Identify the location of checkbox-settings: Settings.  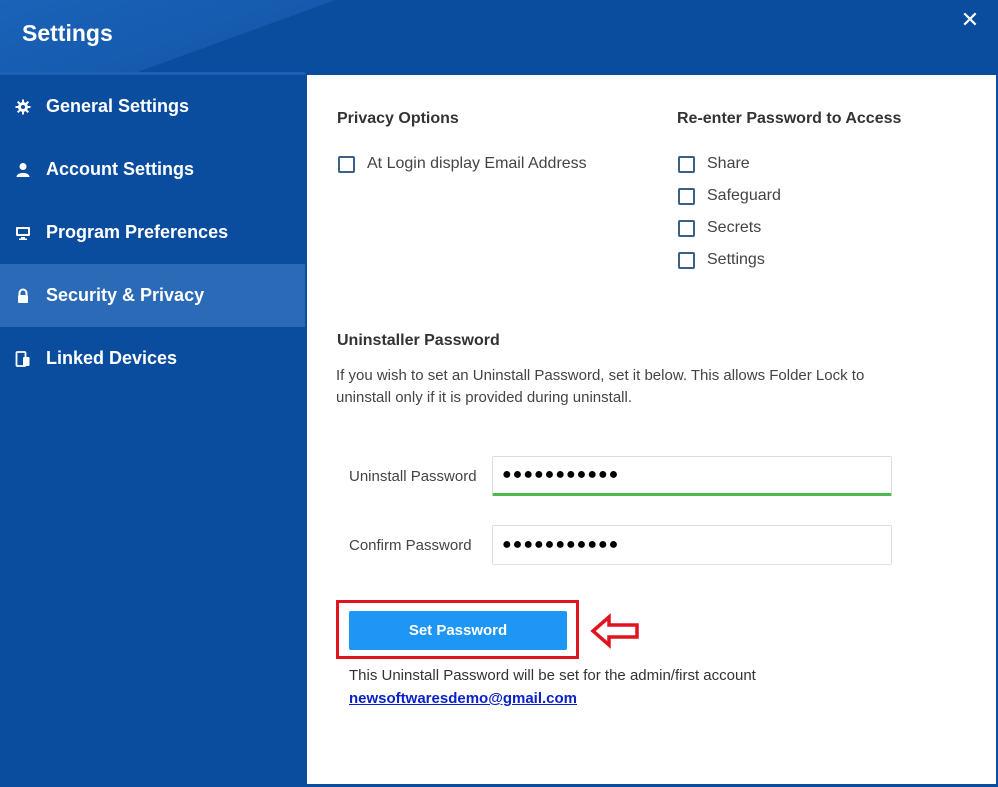
(721, 260).